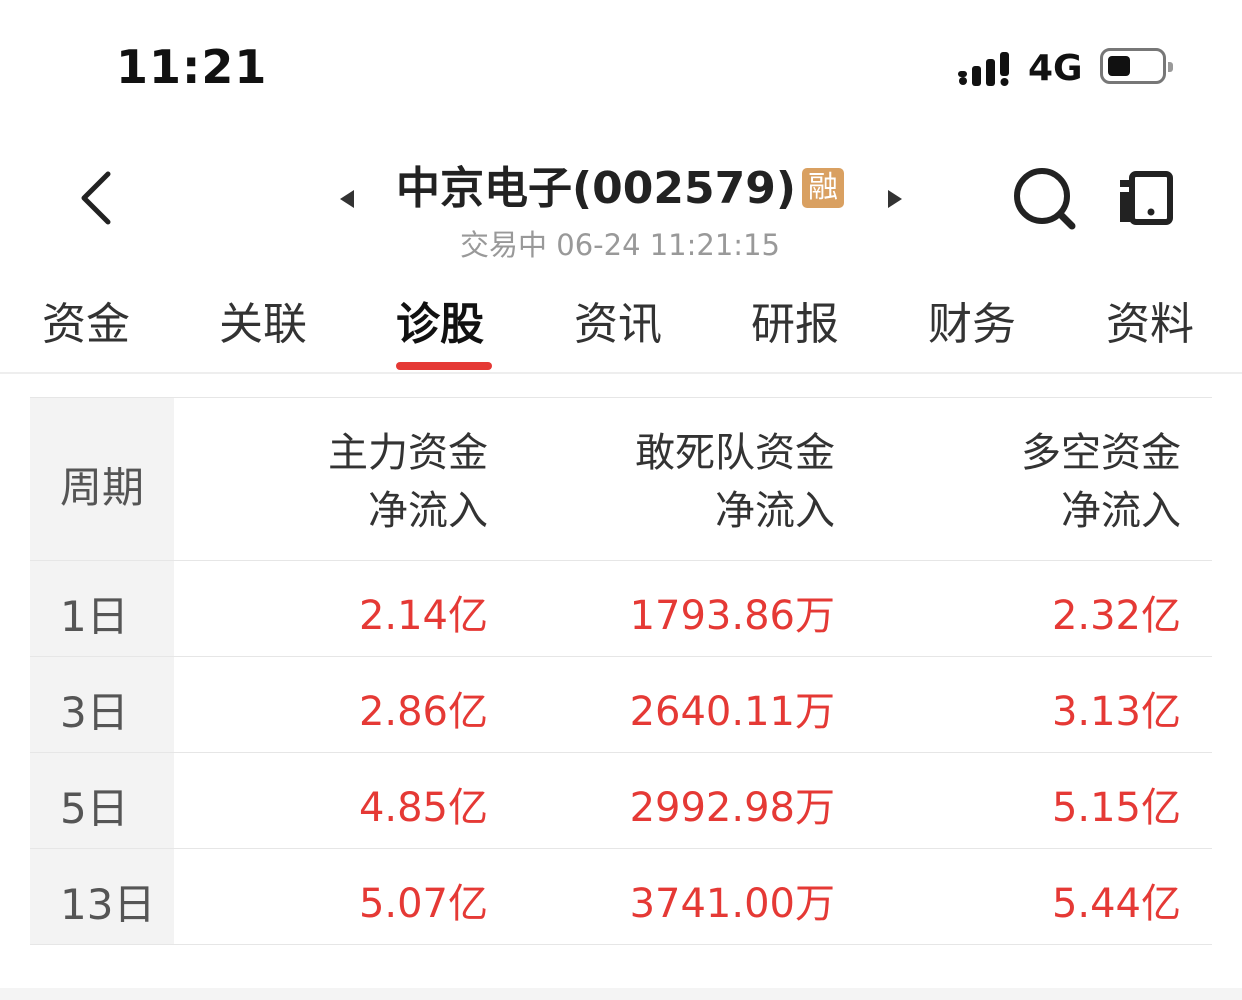 This screenshot has width=1242, height=1000. Describe the element at coordinates (192, 67) in the screenshot. I see `status-time: 11:21` at that location.